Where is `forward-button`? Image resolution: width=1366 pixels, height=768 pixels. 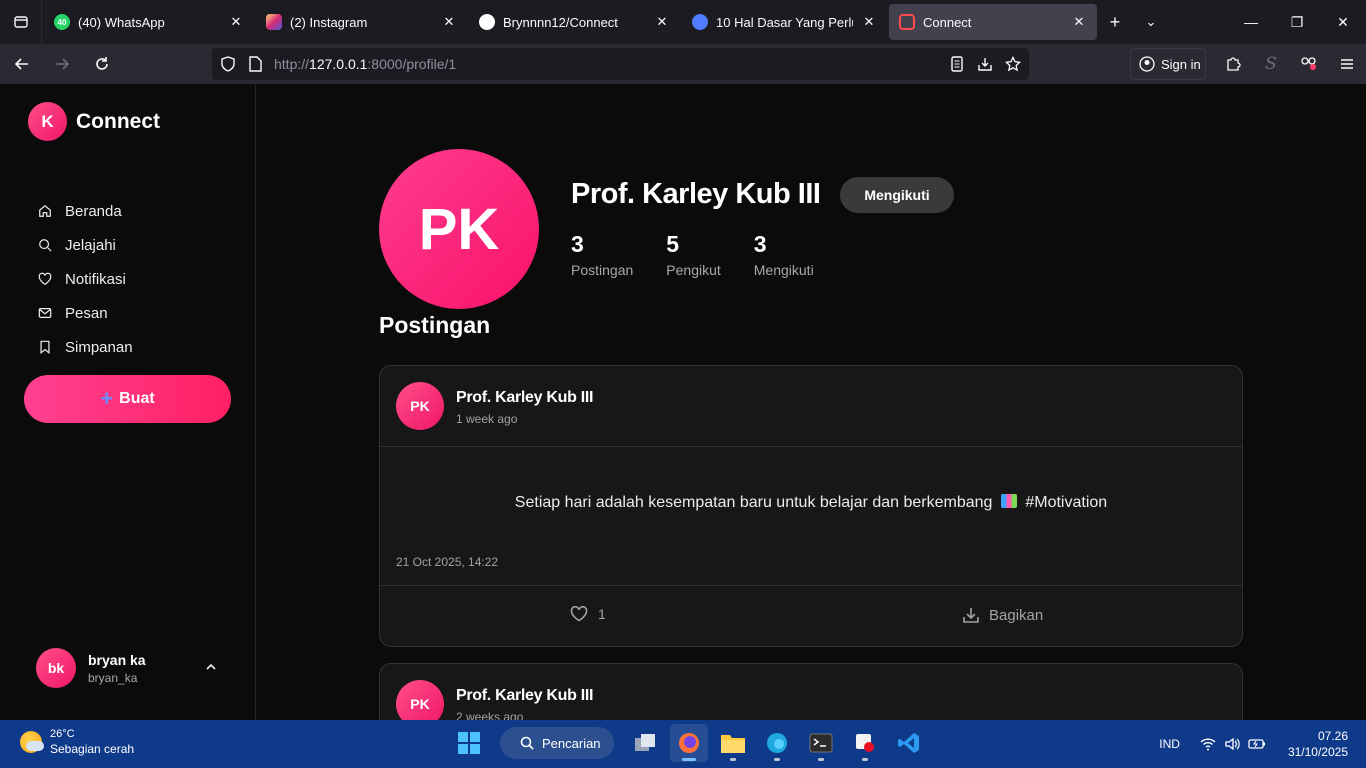 forward-button is located at coordinates (62, 64).